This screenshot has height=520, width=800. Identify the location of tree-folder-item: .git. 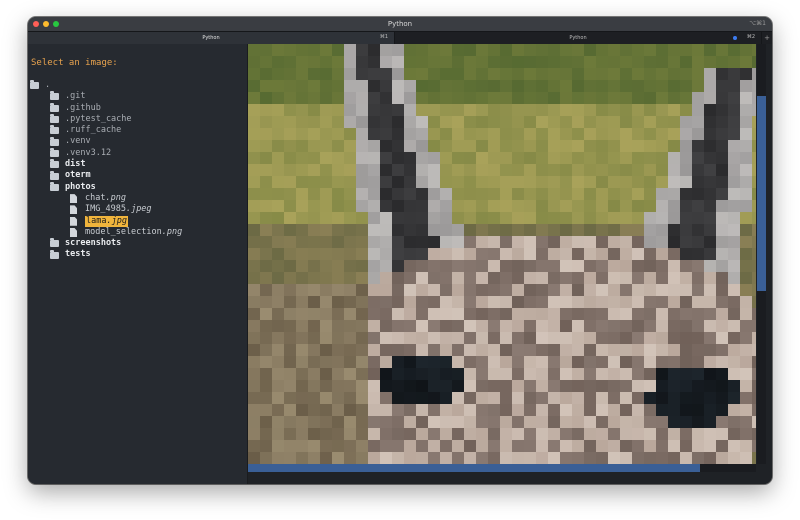
(106, 96).